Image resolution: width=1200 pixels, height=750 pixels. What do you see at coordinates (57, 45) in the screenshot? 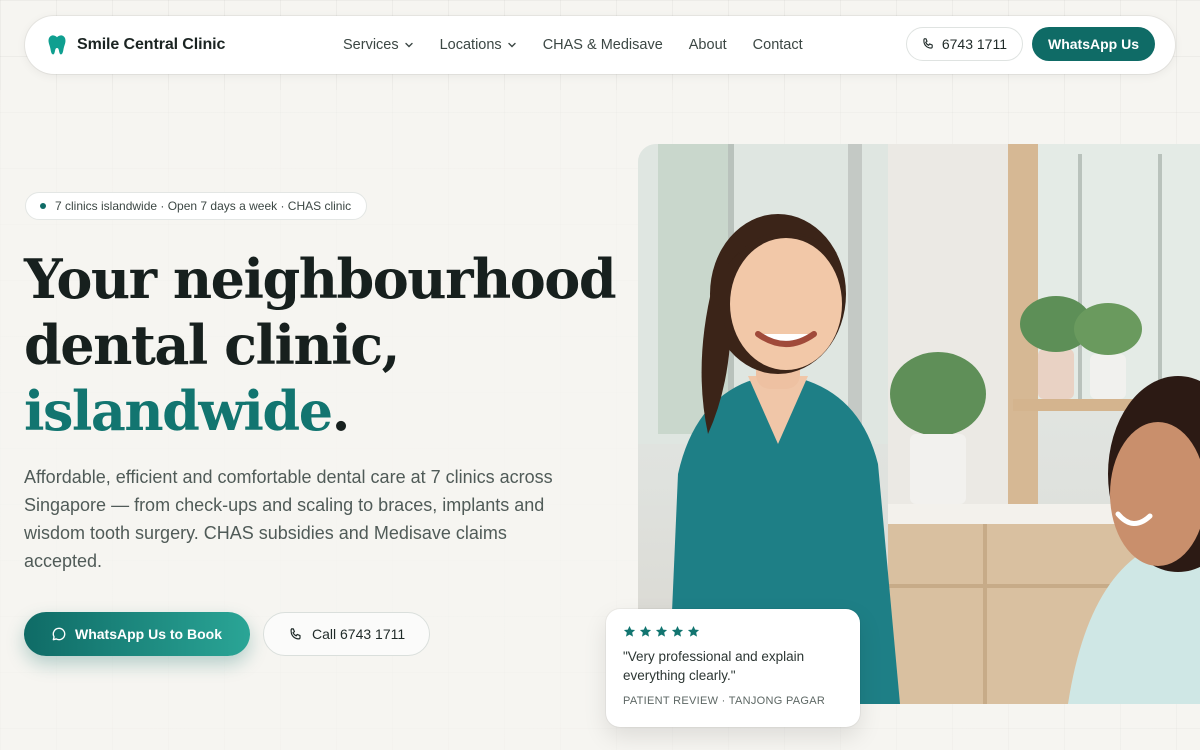
I see `tooth-icon` at bounding box center [57, 45].